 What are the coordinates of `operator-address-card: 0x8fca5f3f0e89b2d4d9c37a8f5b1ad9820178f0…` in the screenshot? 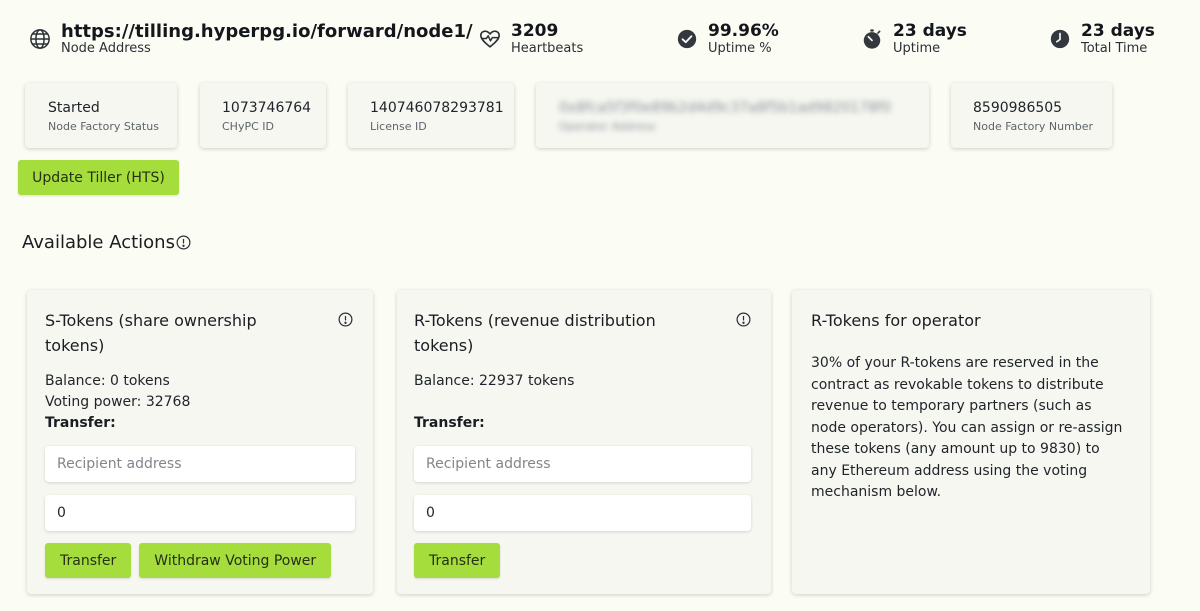 It's located at (732, 115).